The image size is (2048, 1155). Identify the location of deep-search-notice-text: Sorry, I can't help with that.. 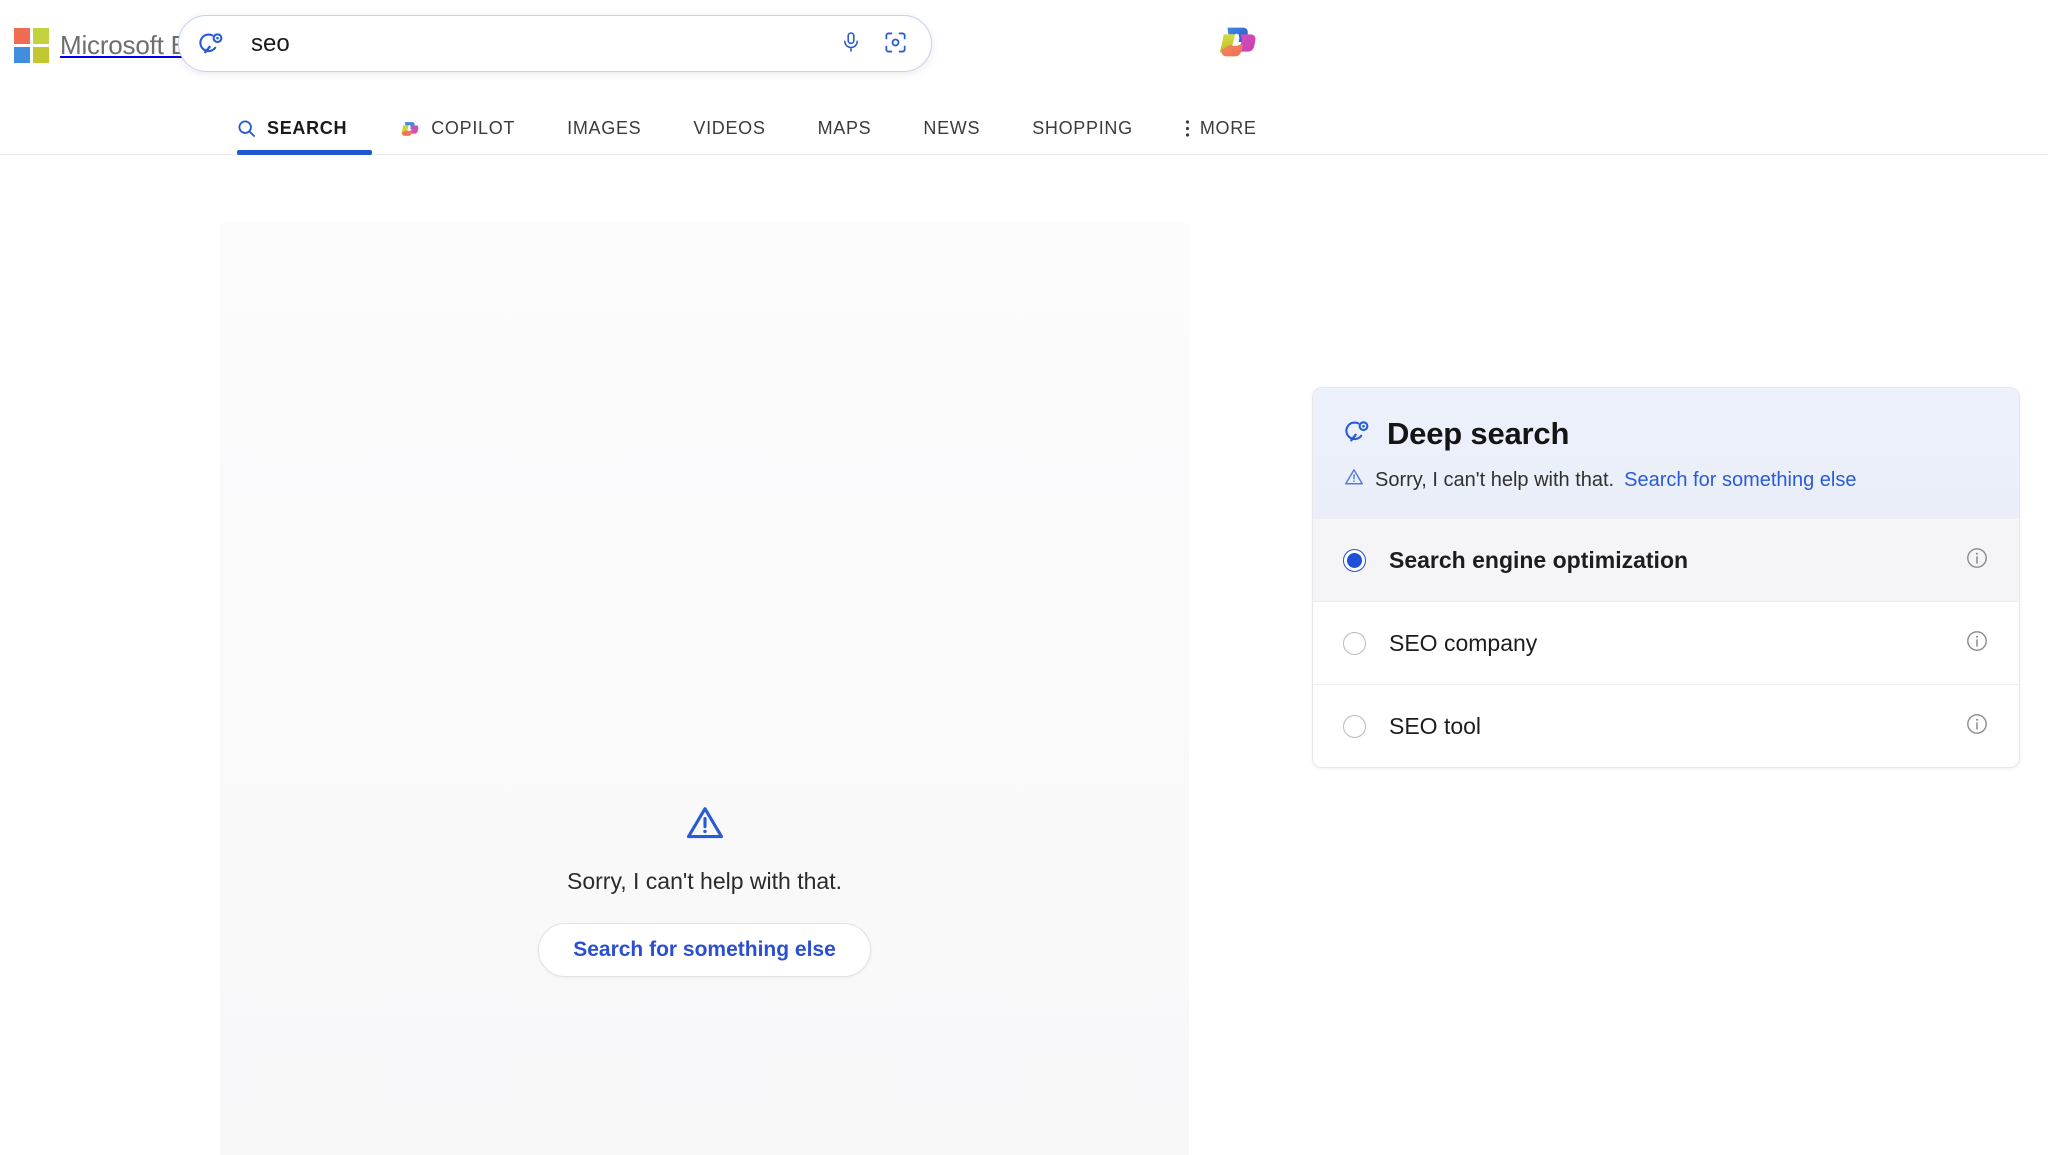
(1495, 479).